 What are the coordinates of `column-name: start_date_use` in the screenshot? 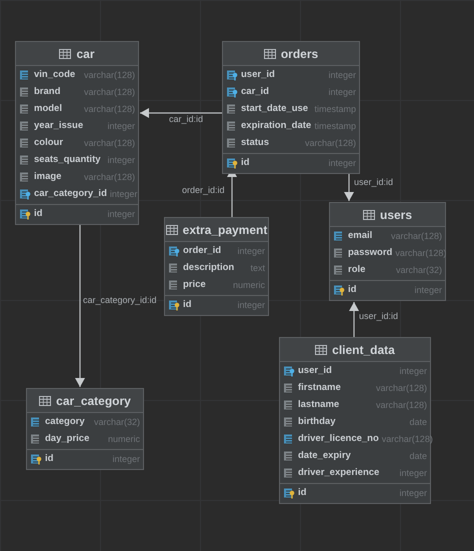 It's located at (274, 109).